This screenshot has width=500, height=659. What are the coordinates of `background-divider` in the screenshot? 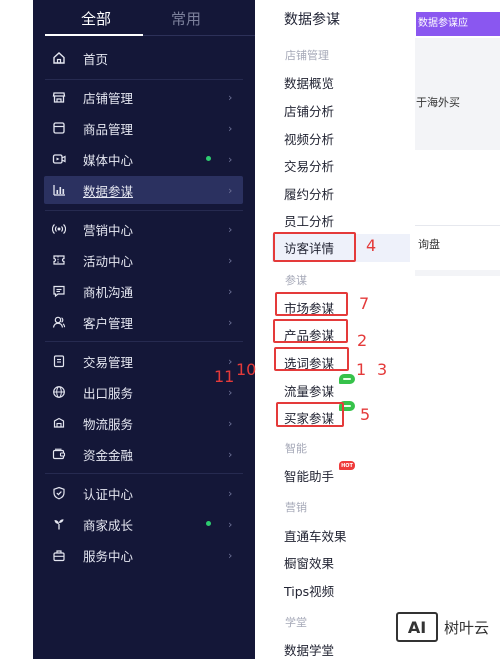 It's located at (457, 225).